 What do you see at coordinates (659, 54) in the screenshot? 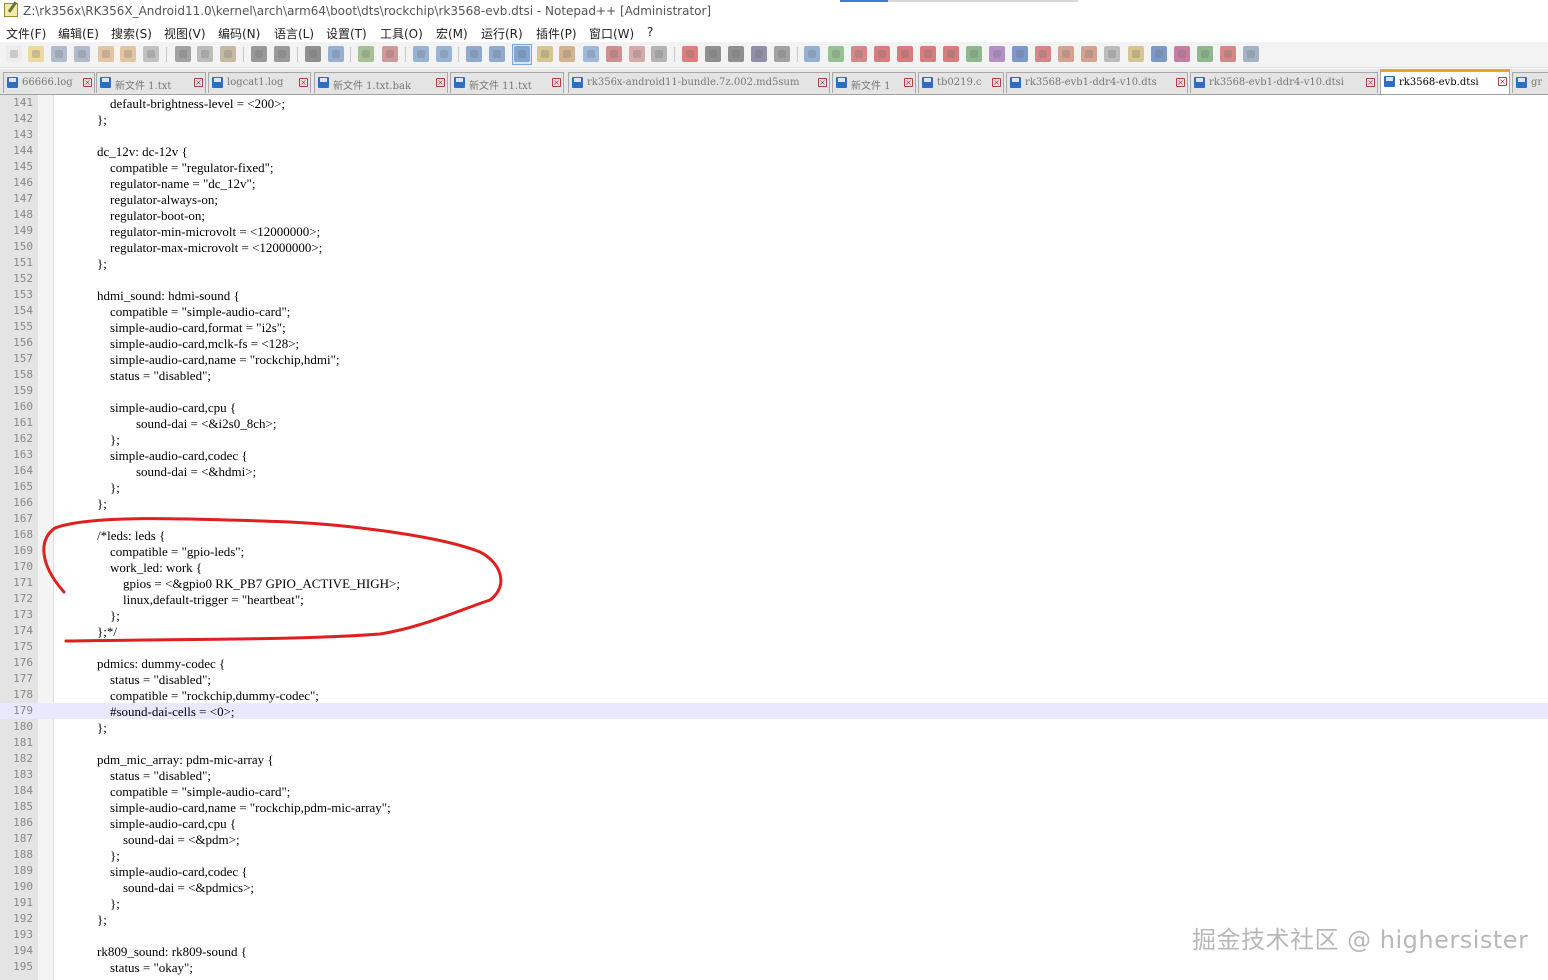
I see `view-icon` at bounding box center [659, 54].